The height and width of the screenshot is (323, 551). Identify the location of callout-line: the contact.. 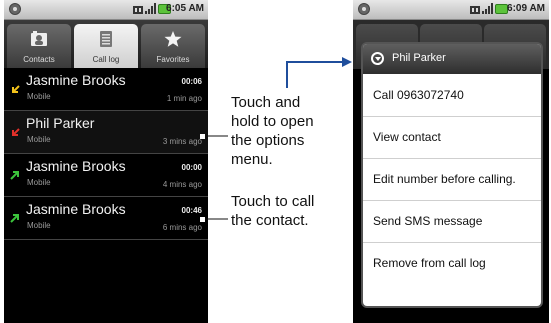
(270, 220).